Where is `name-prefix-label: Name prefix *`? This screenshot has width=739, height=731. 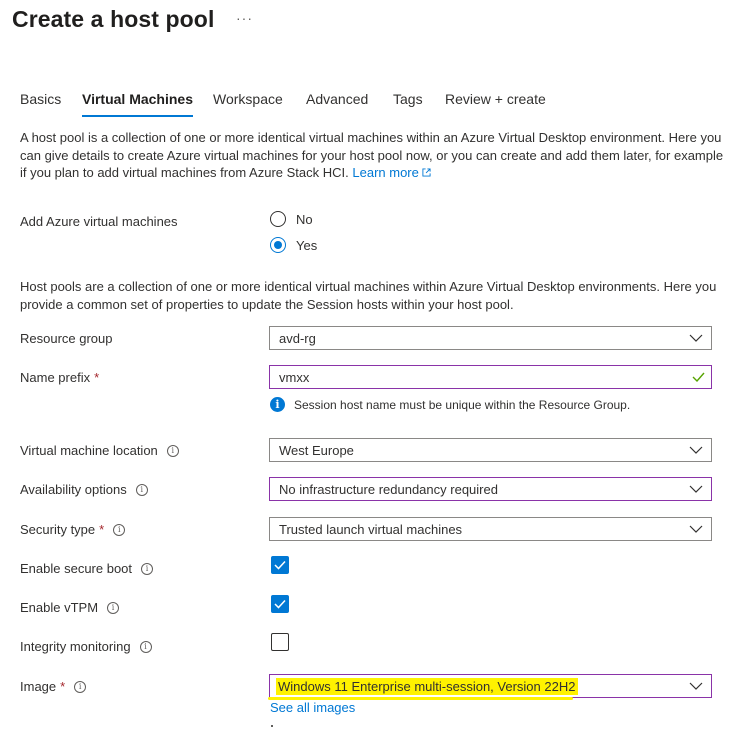 name-prefix-label: Name prefix * is located at coordinates (60, 377).